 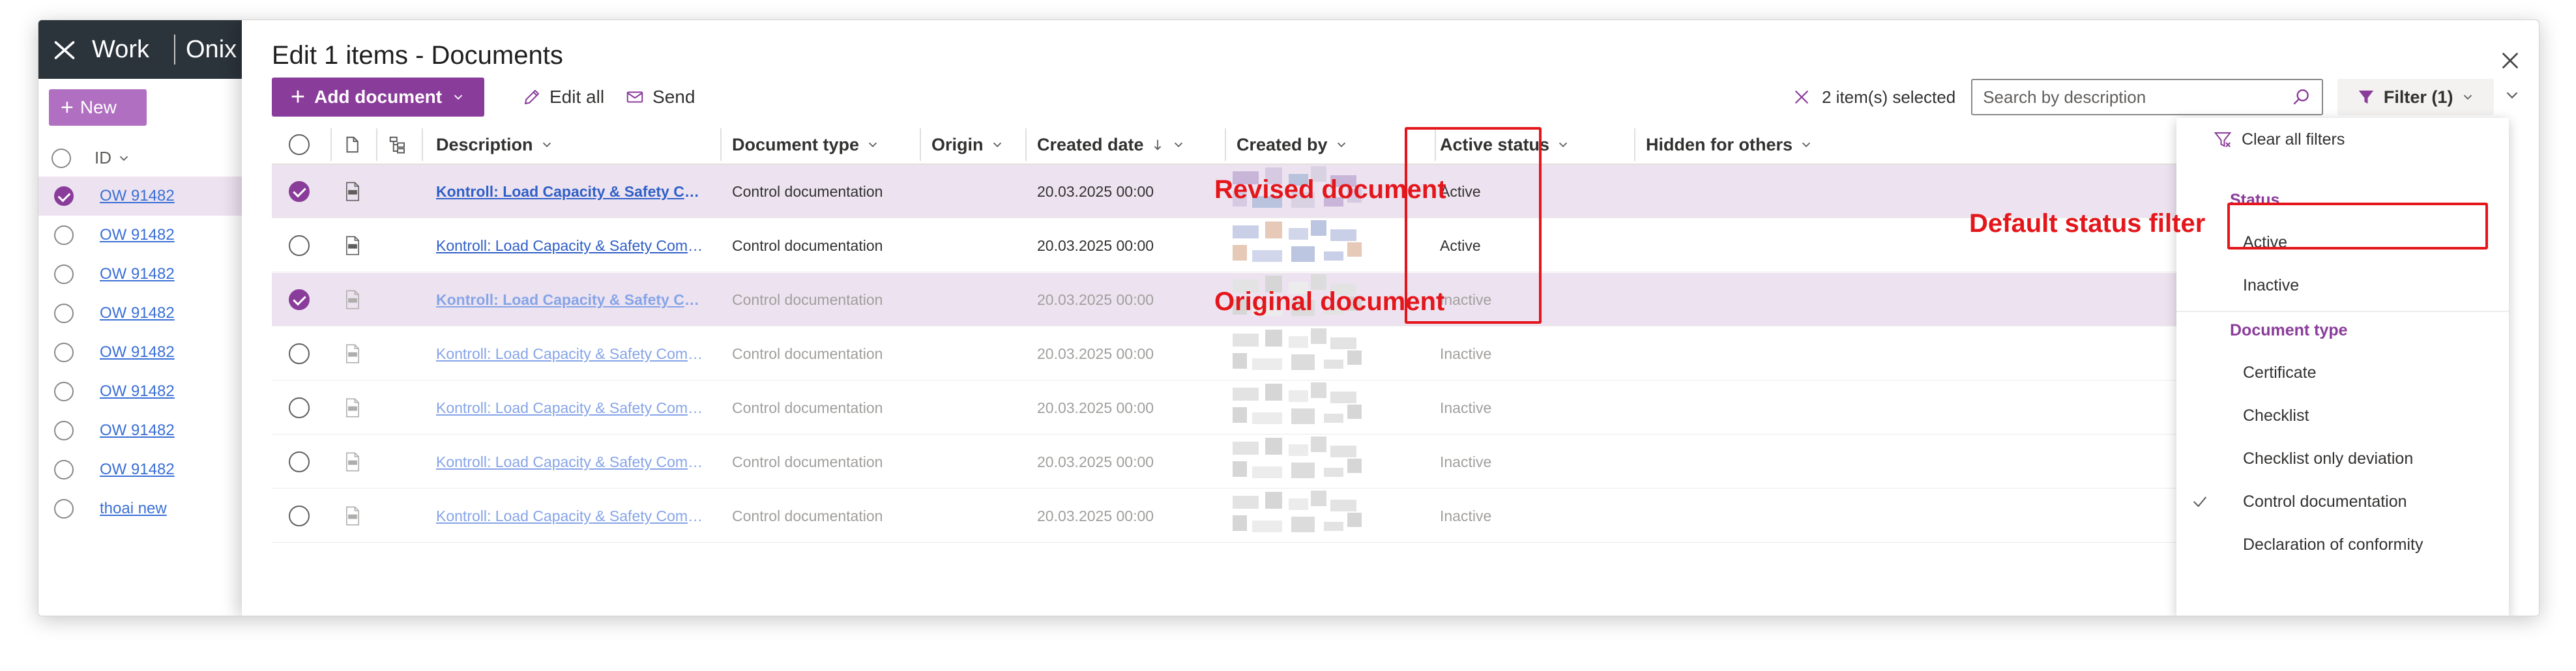 I want to click on document-icon, so click(x=353, y=144).